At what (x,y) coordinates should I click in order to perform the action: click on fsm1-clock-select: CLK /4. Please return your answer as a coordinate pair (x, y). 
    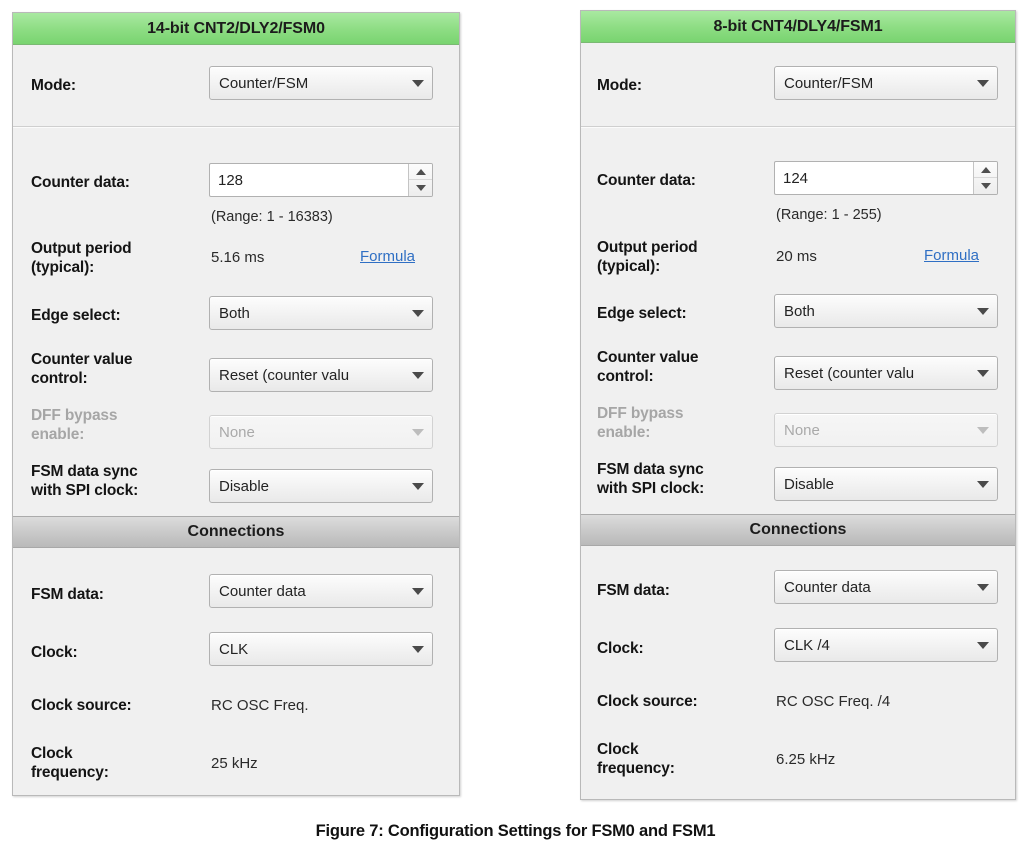
    Looking at the image, I should click on (886, 645).